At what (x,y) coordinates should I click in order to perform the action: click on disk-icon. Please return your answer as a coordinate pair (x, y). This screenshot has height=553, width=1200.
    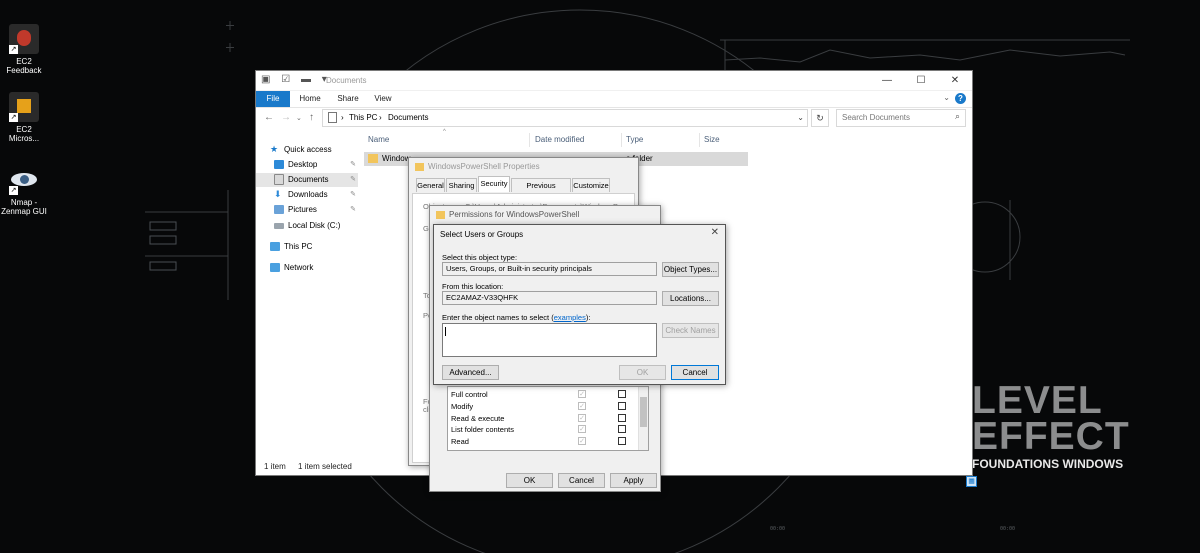
    Looking at the image, I should click on (279, 225).